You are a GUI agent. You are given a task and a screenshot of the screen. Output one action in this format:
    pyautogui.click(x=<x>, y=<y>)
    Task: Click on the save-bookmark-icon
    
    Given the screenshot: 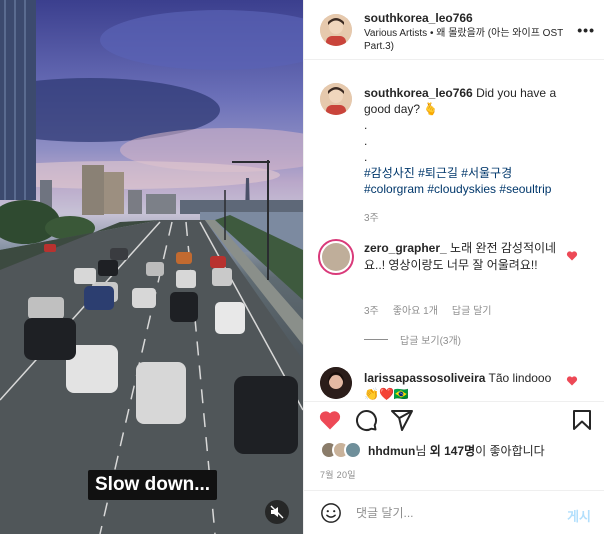 What is the action you would take?
    pyautogui.click(x=582, y=420)
    